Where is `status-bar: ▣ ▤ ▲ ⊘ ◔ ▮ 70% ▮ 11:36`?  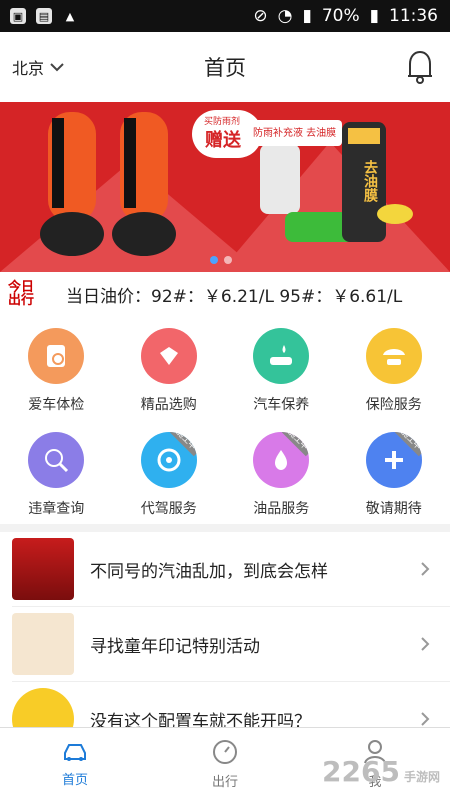
status-bar: ▣ ▤ ▲ ⊘ ◔ ▮ 70% ▮ 11:36 is located at coordinates (225, 16).